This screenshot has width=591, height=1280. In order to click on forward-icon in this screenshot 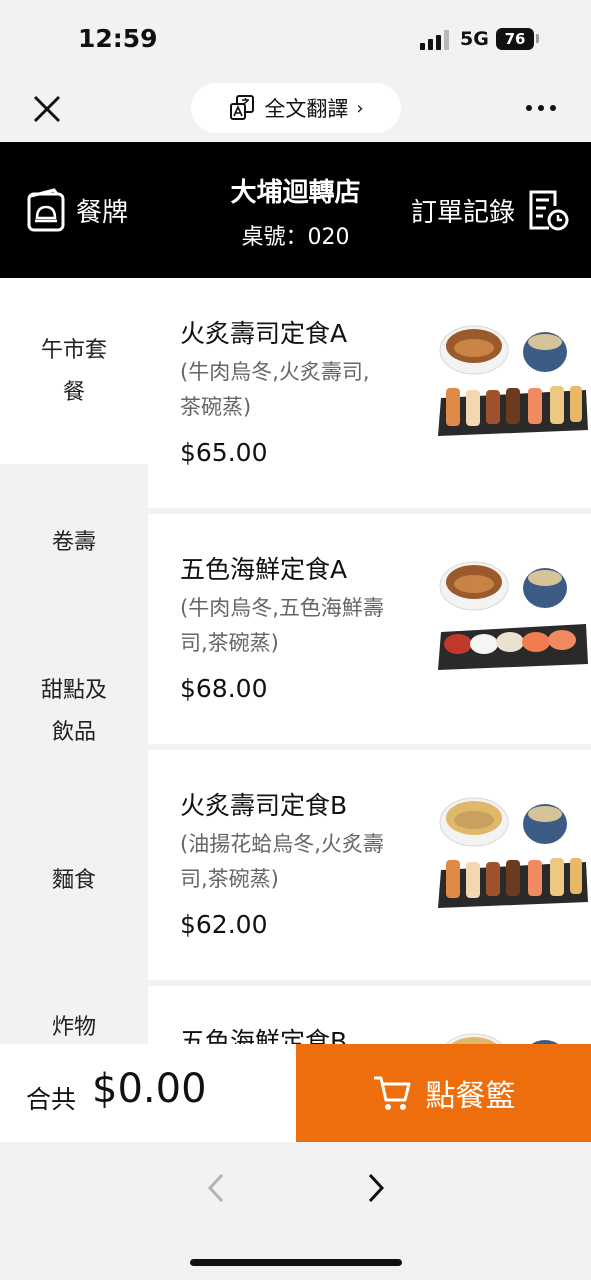, I will do `click(375, 1188)`.